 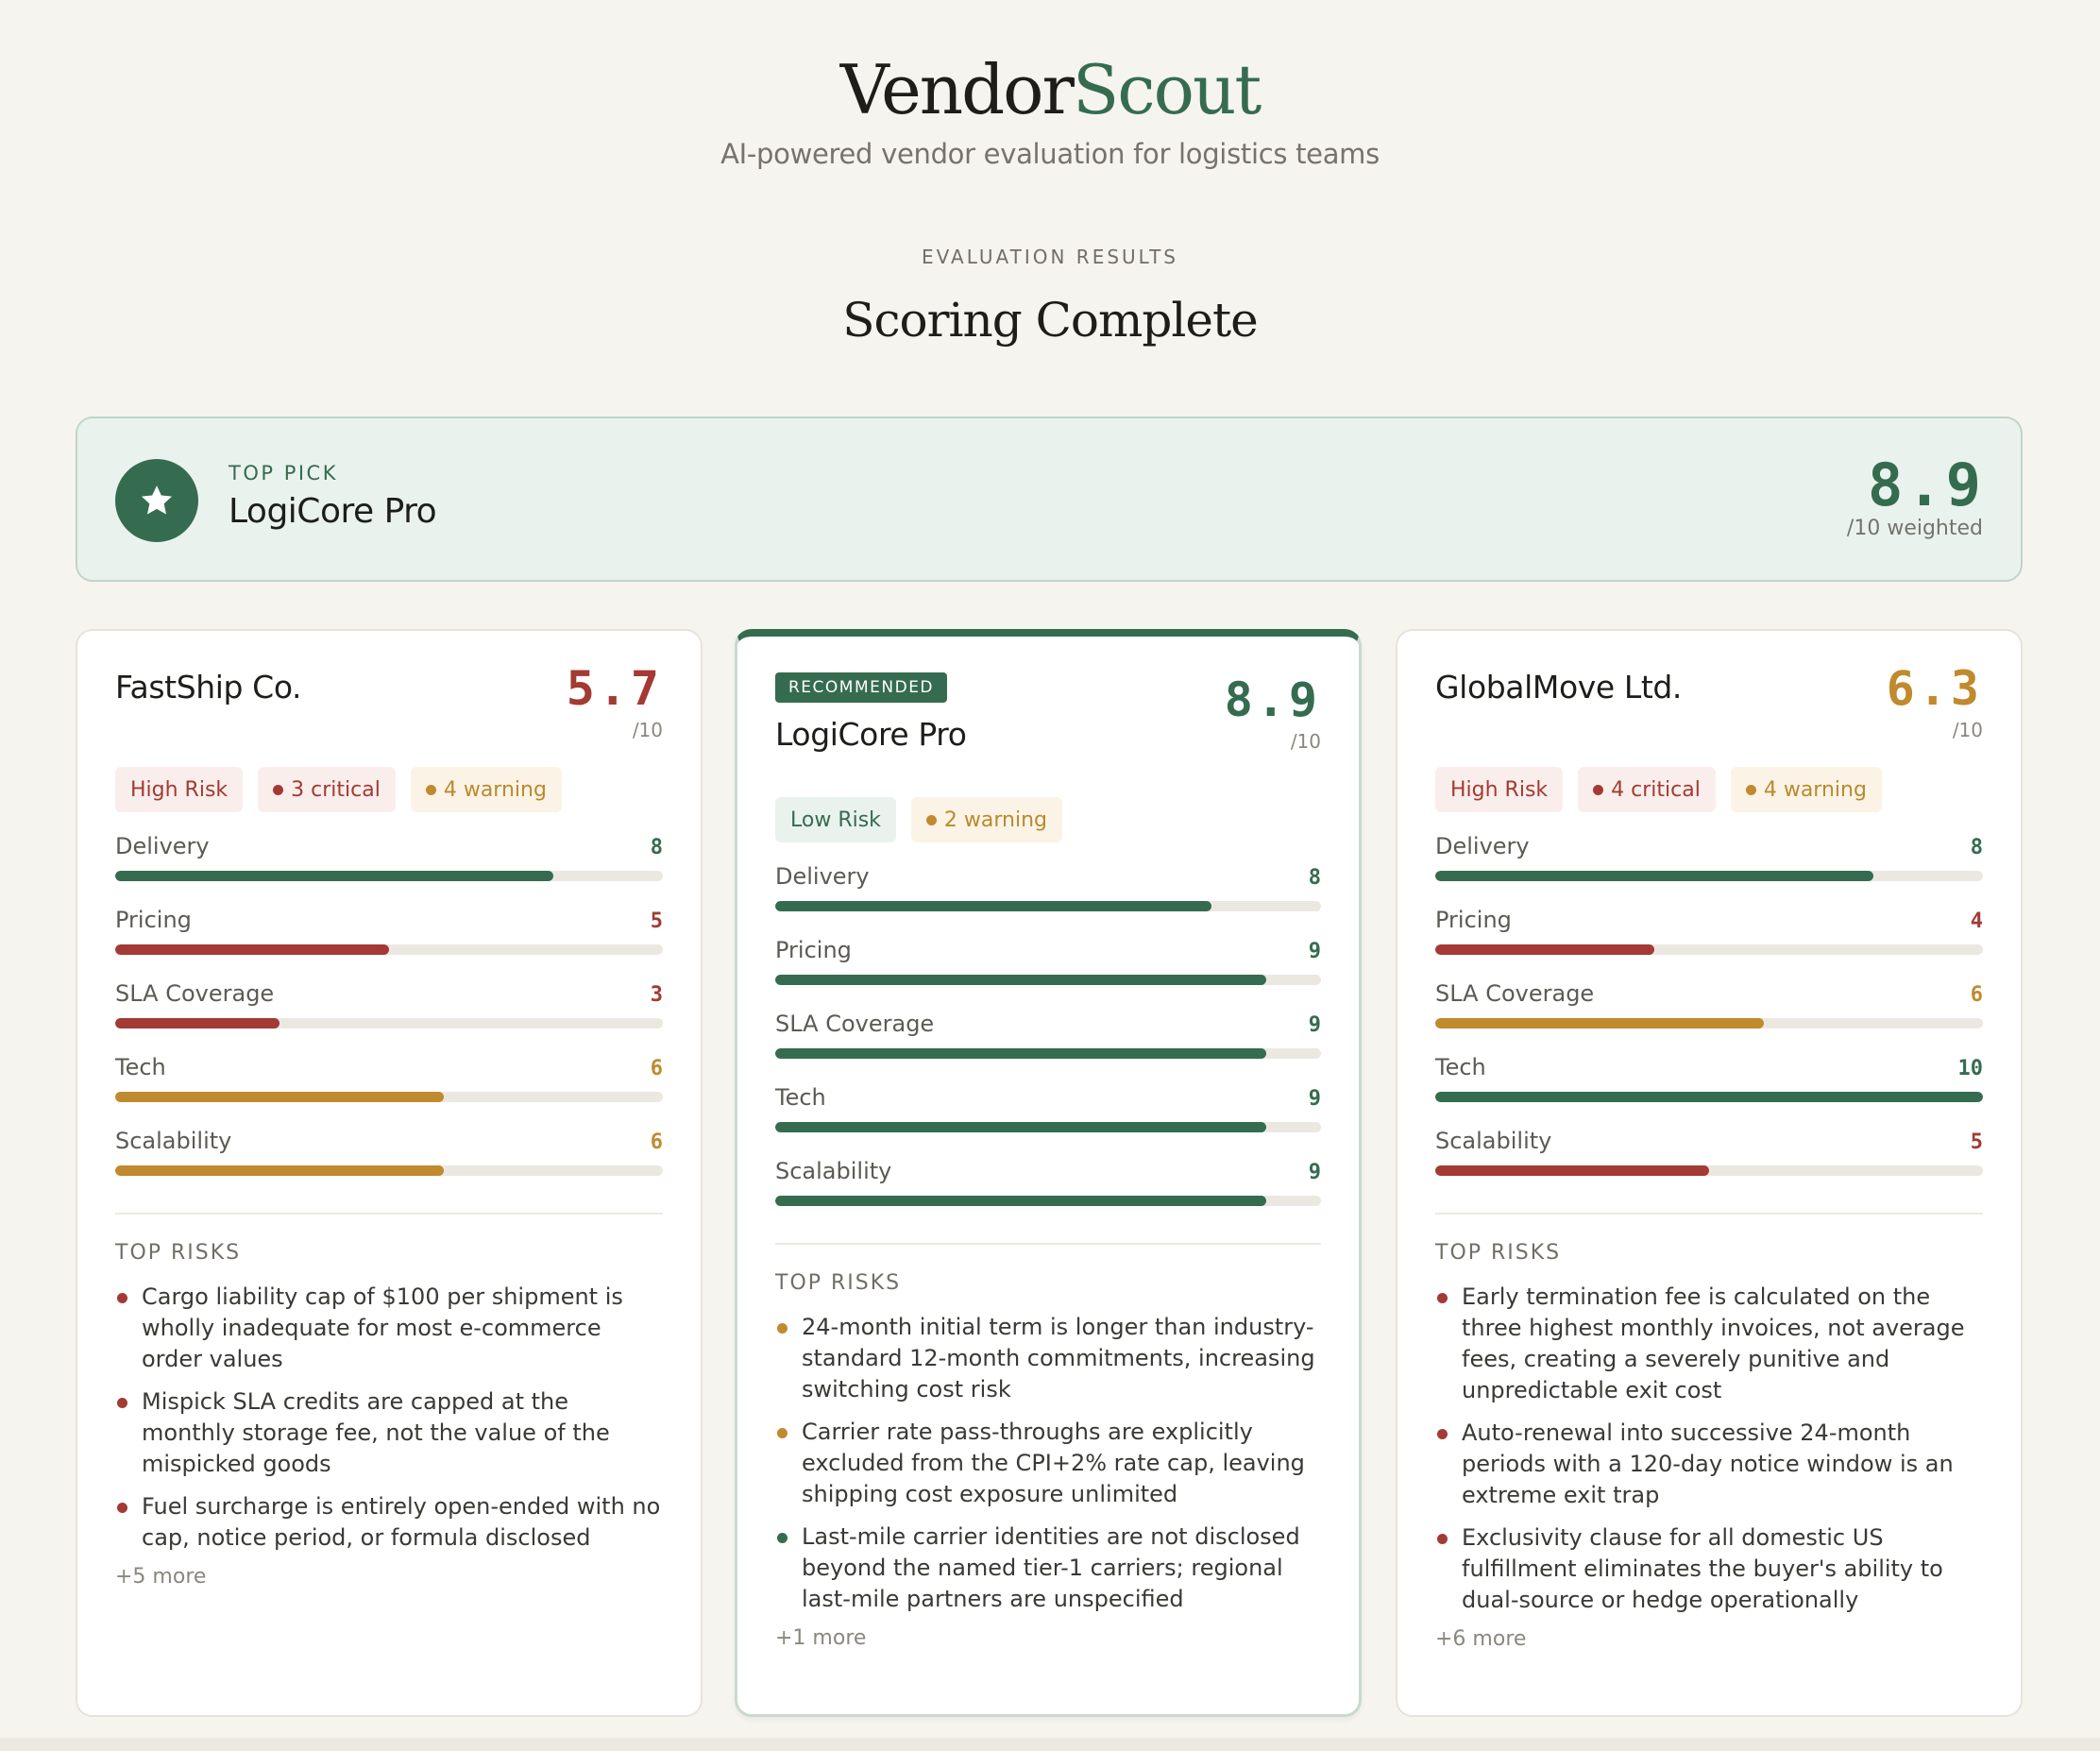 I want to click on metric-header: Scalability 9, so click(x=1048, y=1171).